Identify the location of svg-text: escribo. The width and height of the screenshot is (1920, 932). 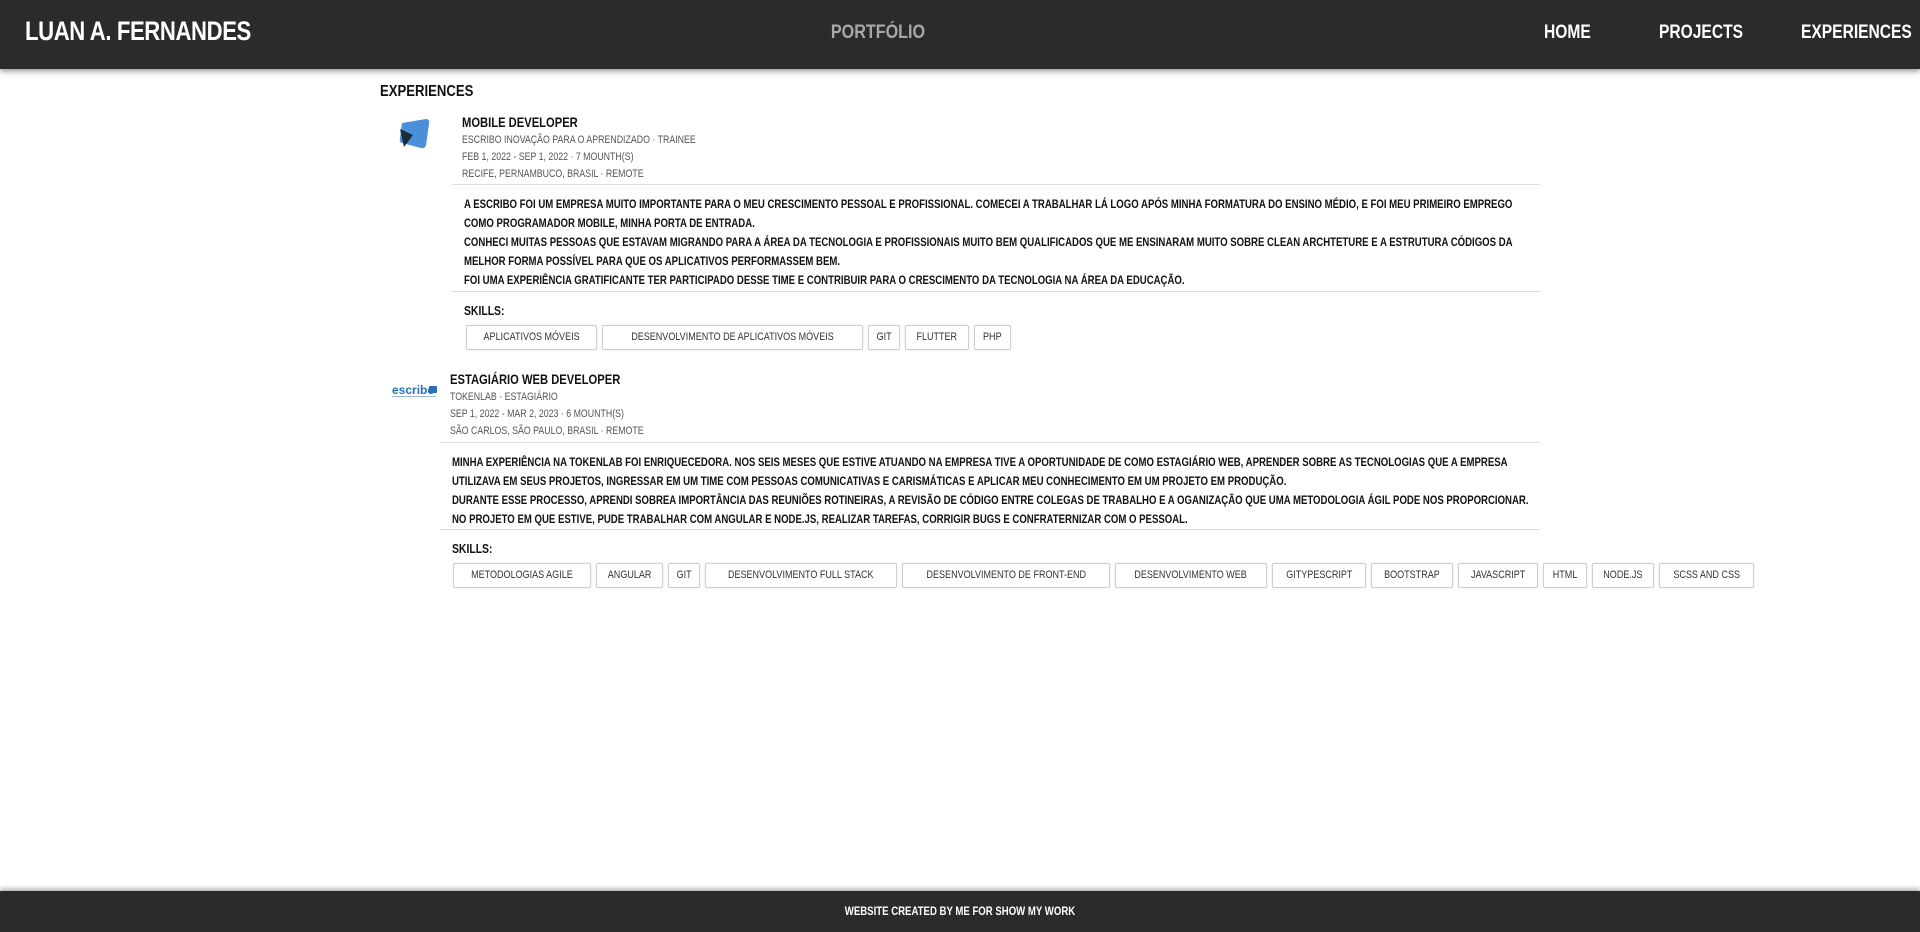
(413, 390).